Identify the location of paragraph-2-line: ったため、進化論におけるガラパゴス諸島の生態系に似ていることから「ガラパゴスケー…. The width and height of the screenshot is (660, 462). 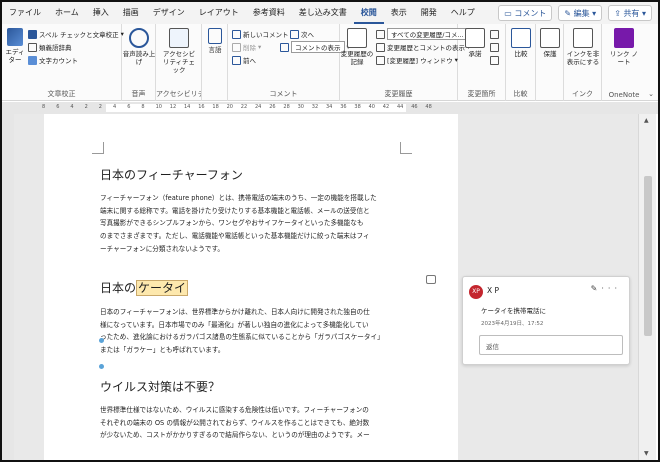
(242, 337).